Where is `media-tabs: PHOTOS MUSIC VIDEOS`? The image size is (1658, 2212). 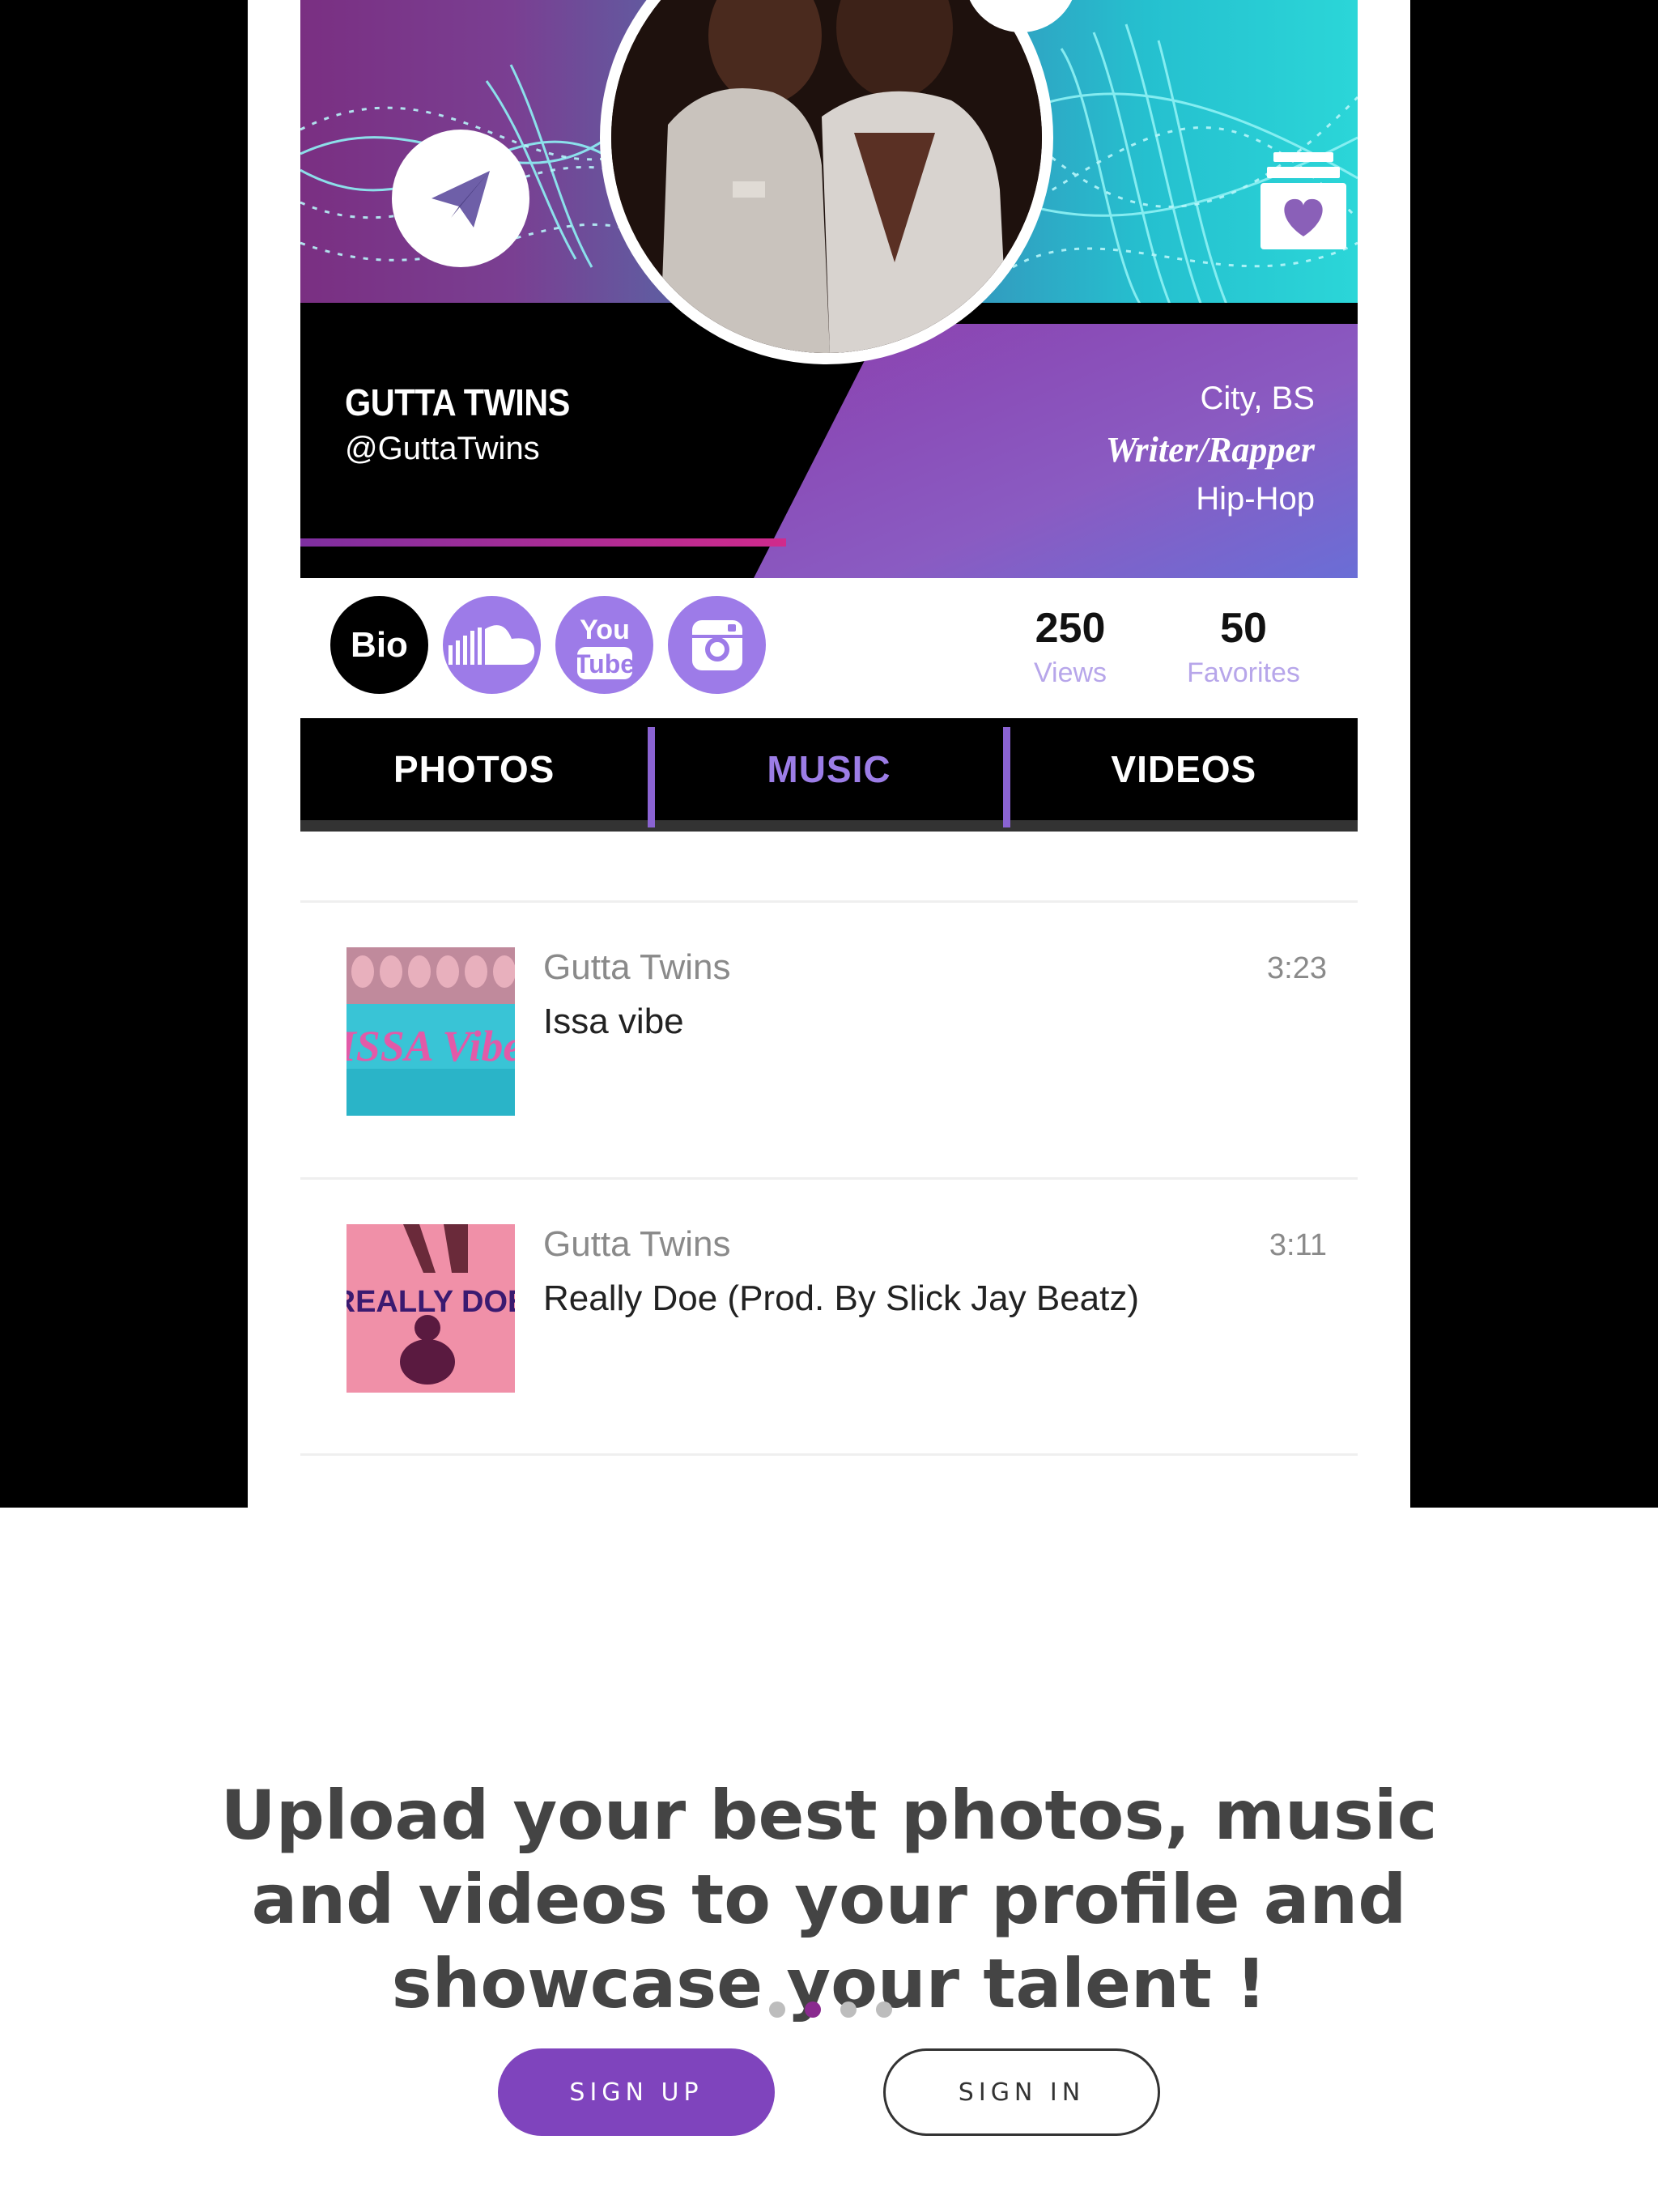
media-tabs: PHOTOS MUSIC VIDEOS is located at coordinates (829, 775).